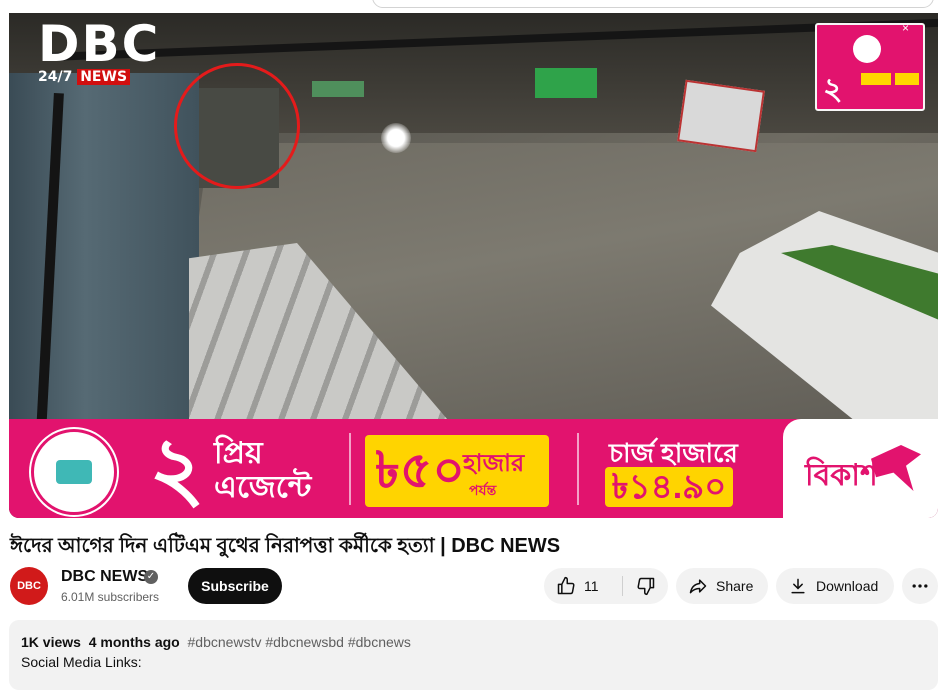  I want to click on like-count: 11, so click(591, 586).